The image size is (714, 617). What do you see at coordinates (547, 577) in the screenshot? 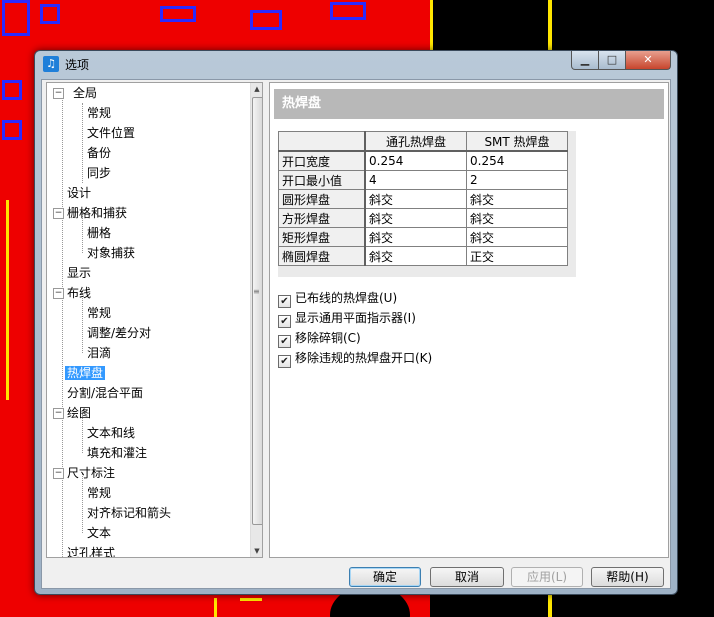
I see `apply-button: 应用(L)` at bounding box center [547, 577].